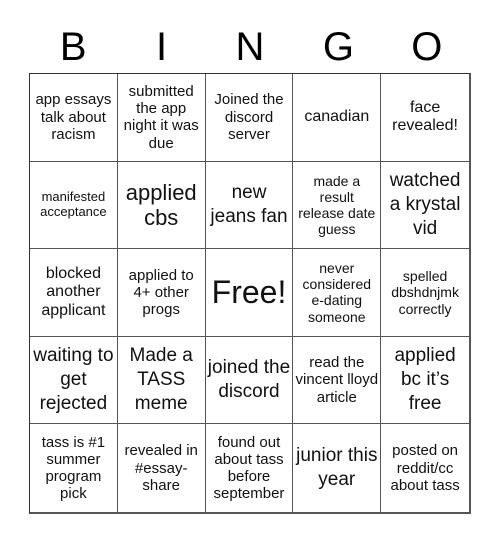 This screenshot has height=544, width=500. Describe the element at coordinates (337, 380) in the screenshot. I see `bingo-cell: read the vincent lloyd article` at that location.